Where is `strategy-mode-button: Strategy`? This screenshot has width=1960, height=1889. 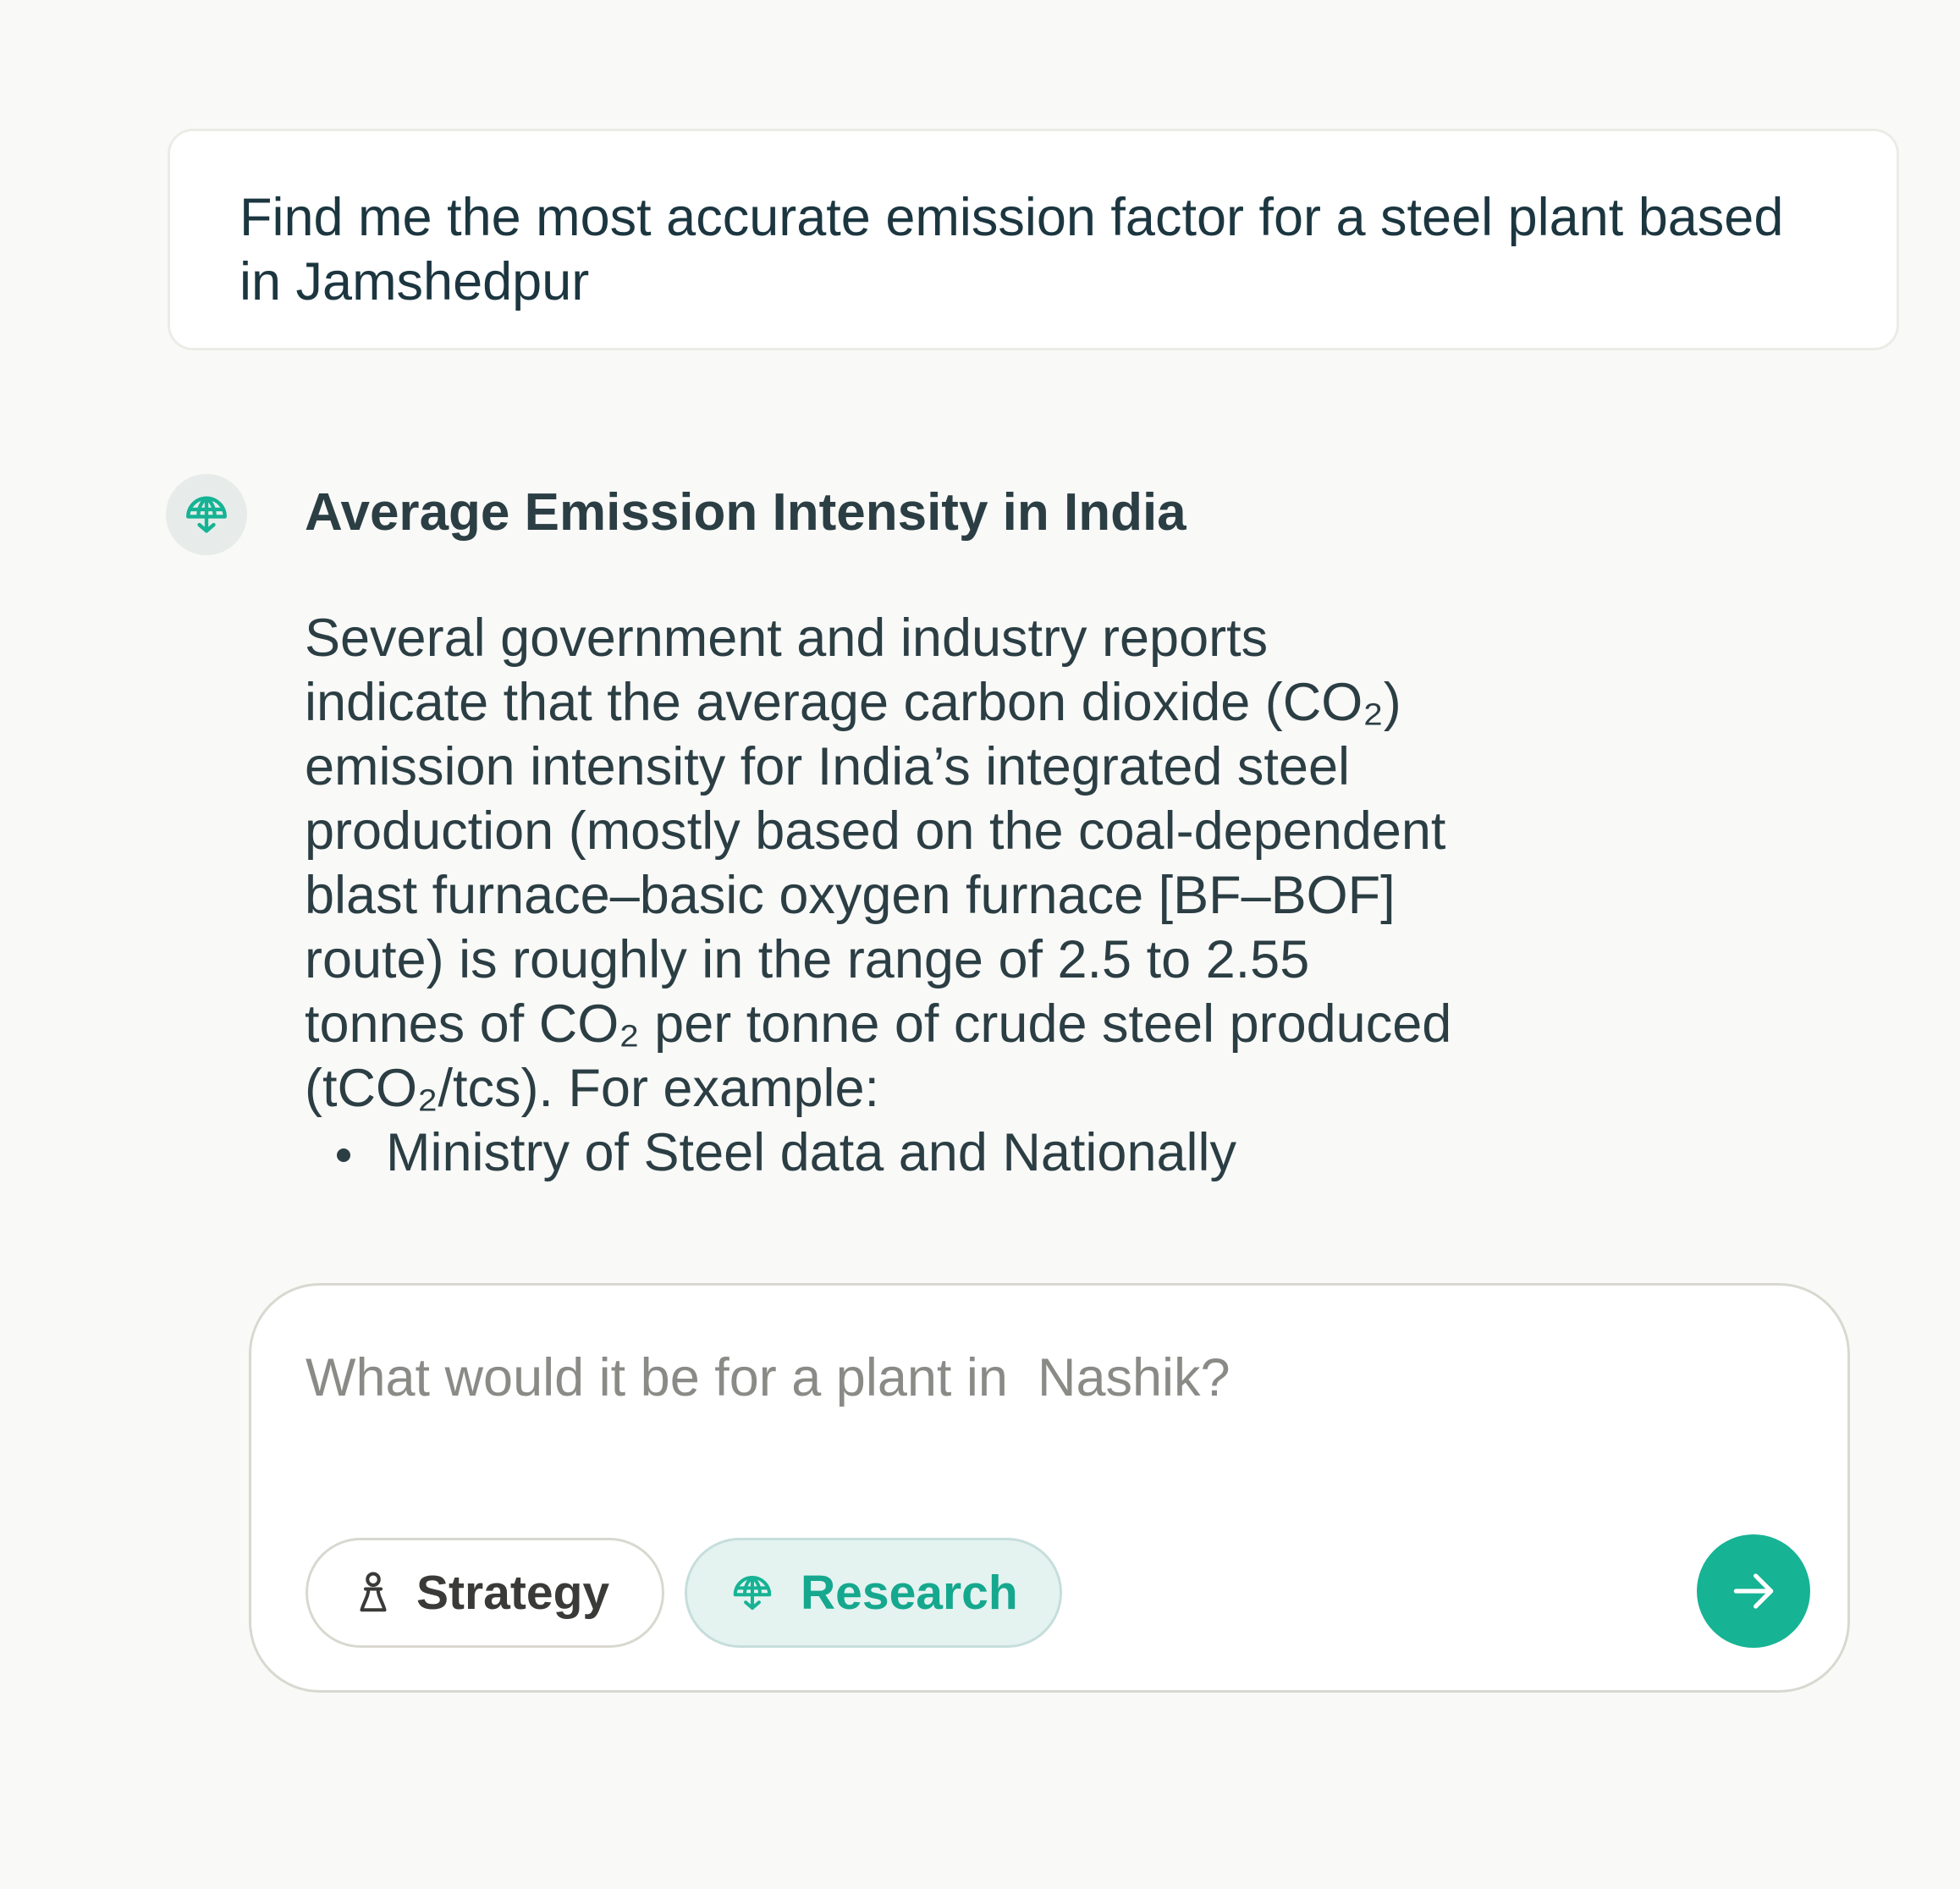
strategy-mode-button: Strategy is located at coordinates (485, 1593).